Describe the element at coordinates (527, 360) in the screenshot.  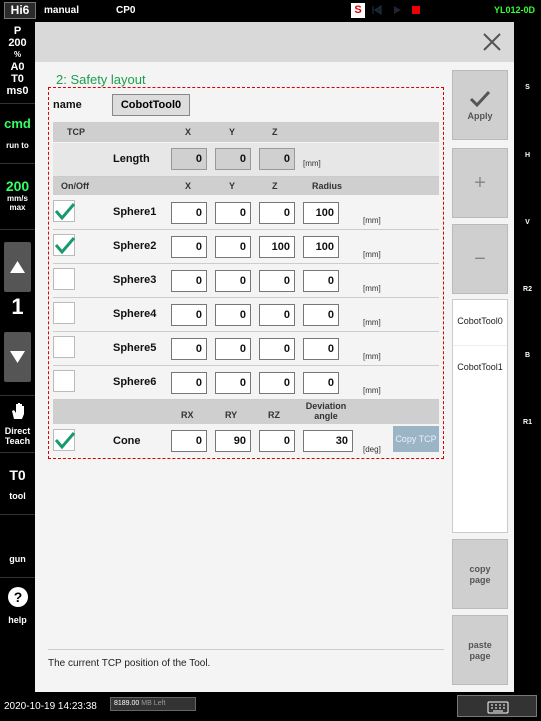
I see `axis-sidebar: S H V R2 B R1` at that location.